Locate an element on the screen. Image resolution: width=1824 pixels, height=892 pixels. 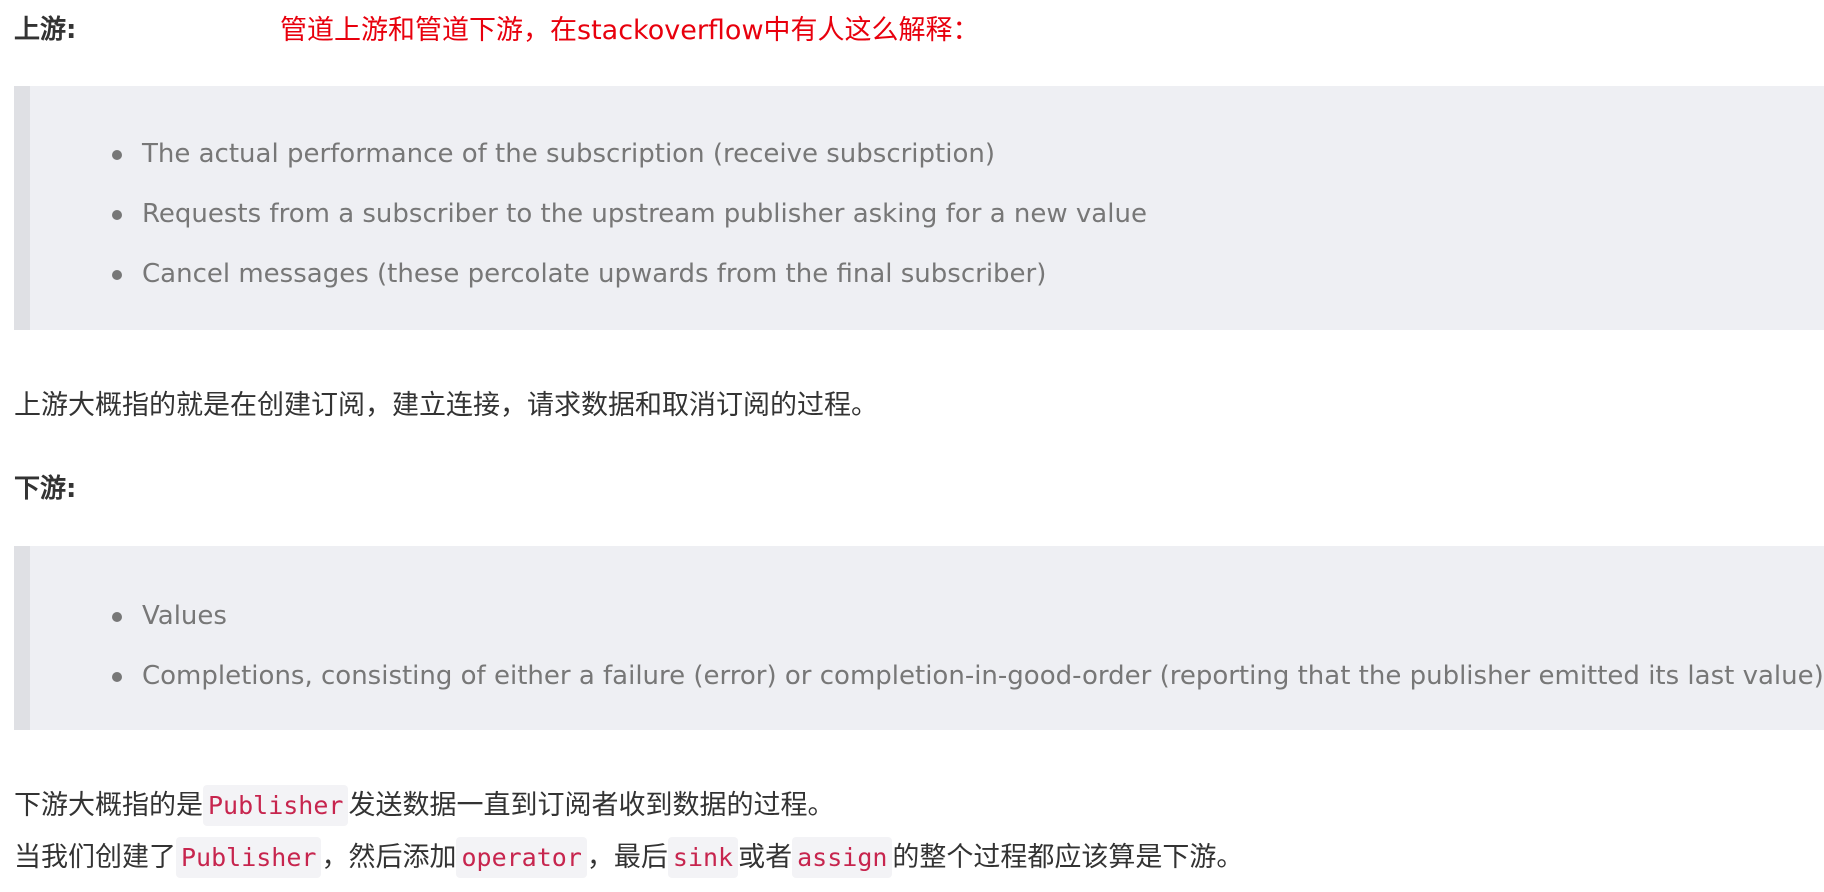
text-span: 的整个过程都应该算是下游。 is located at coordinates (1068, 857).